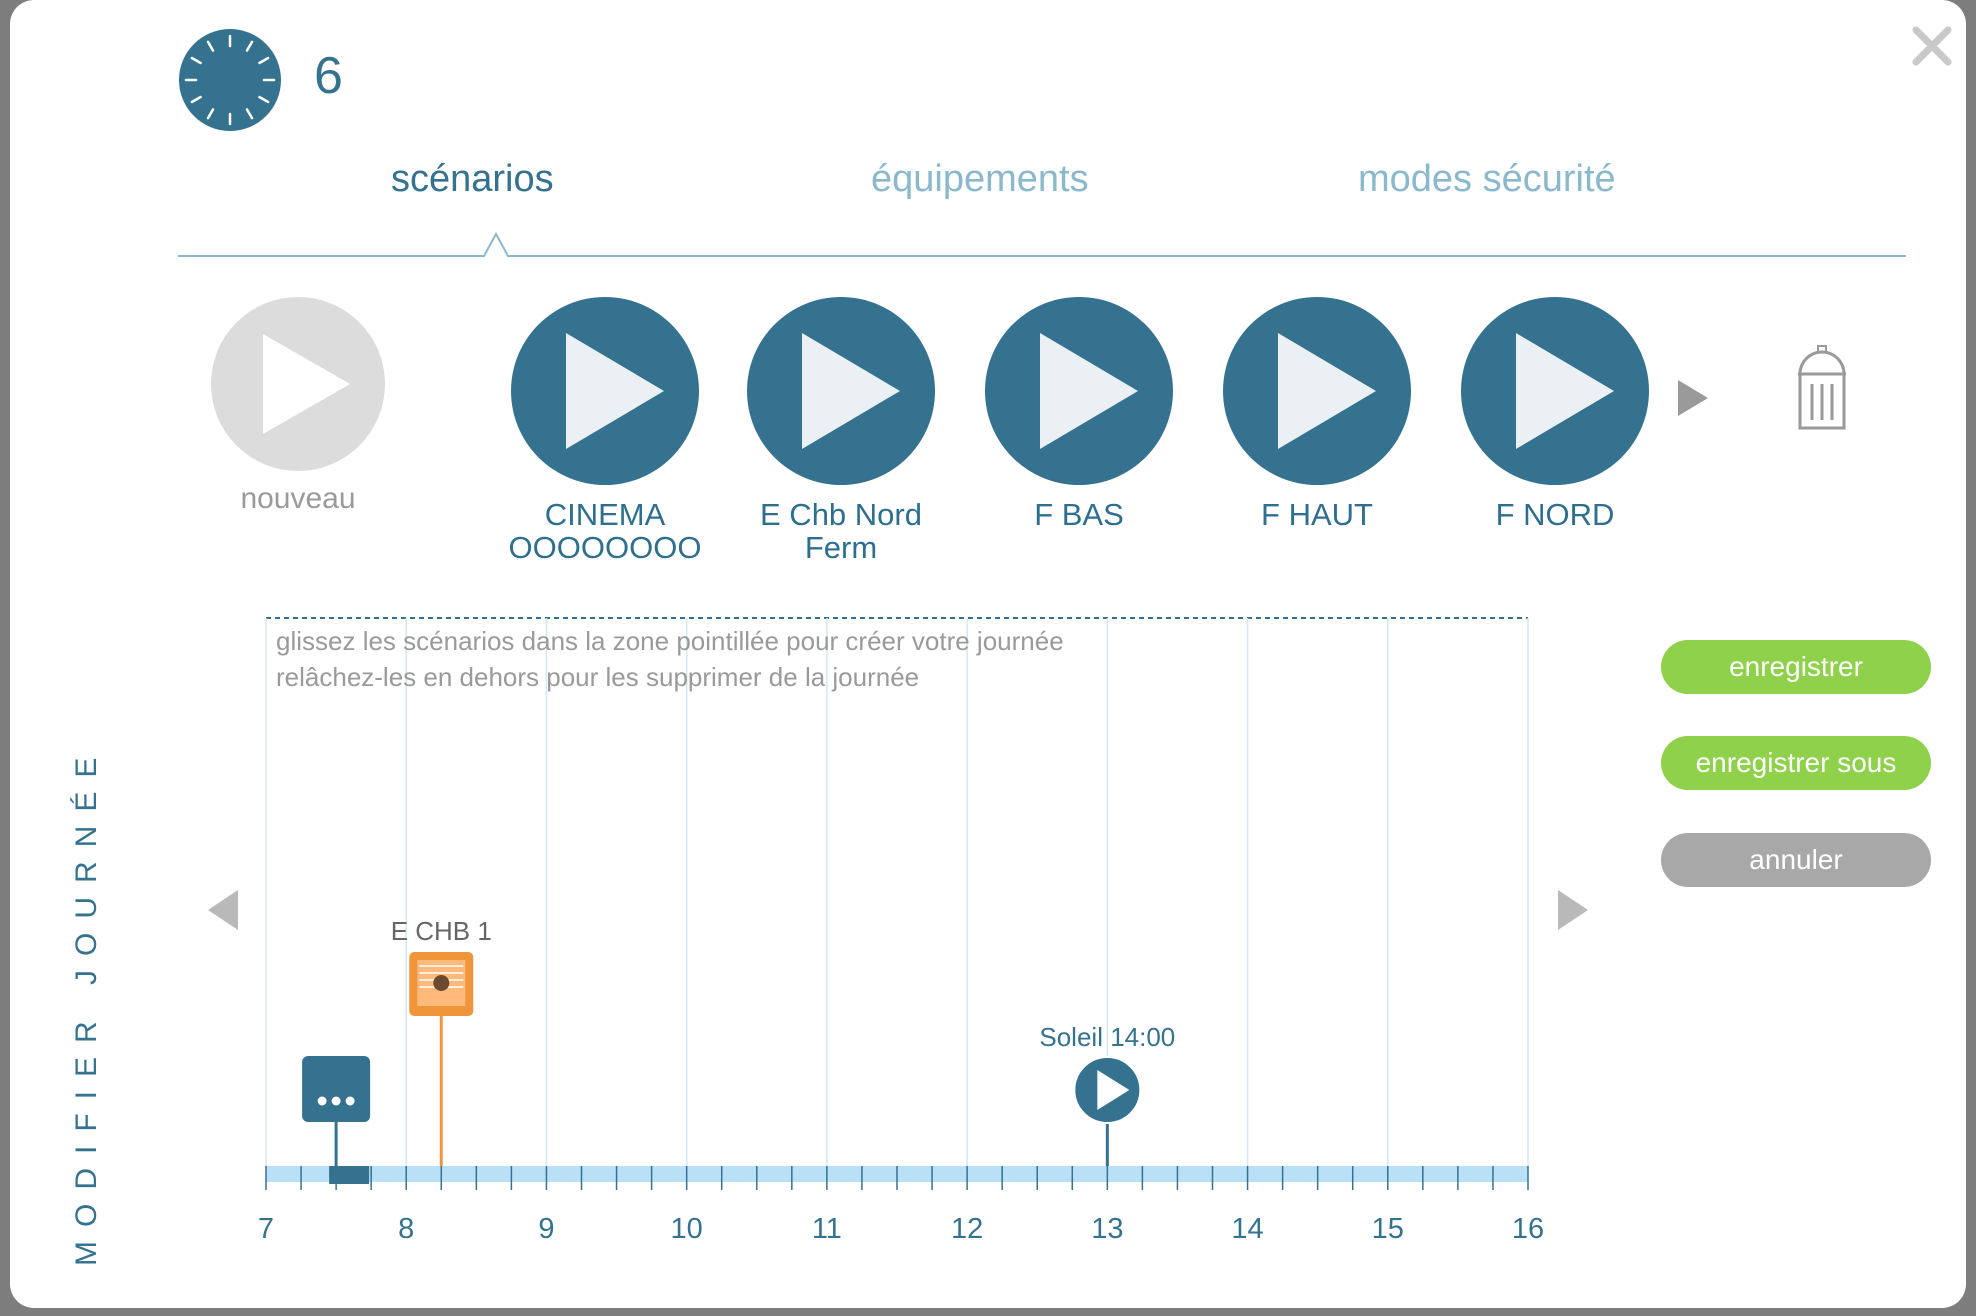 The image size is (1976, 1316). I want to click on new-scenario-button: nouveau, so click(298, 405).